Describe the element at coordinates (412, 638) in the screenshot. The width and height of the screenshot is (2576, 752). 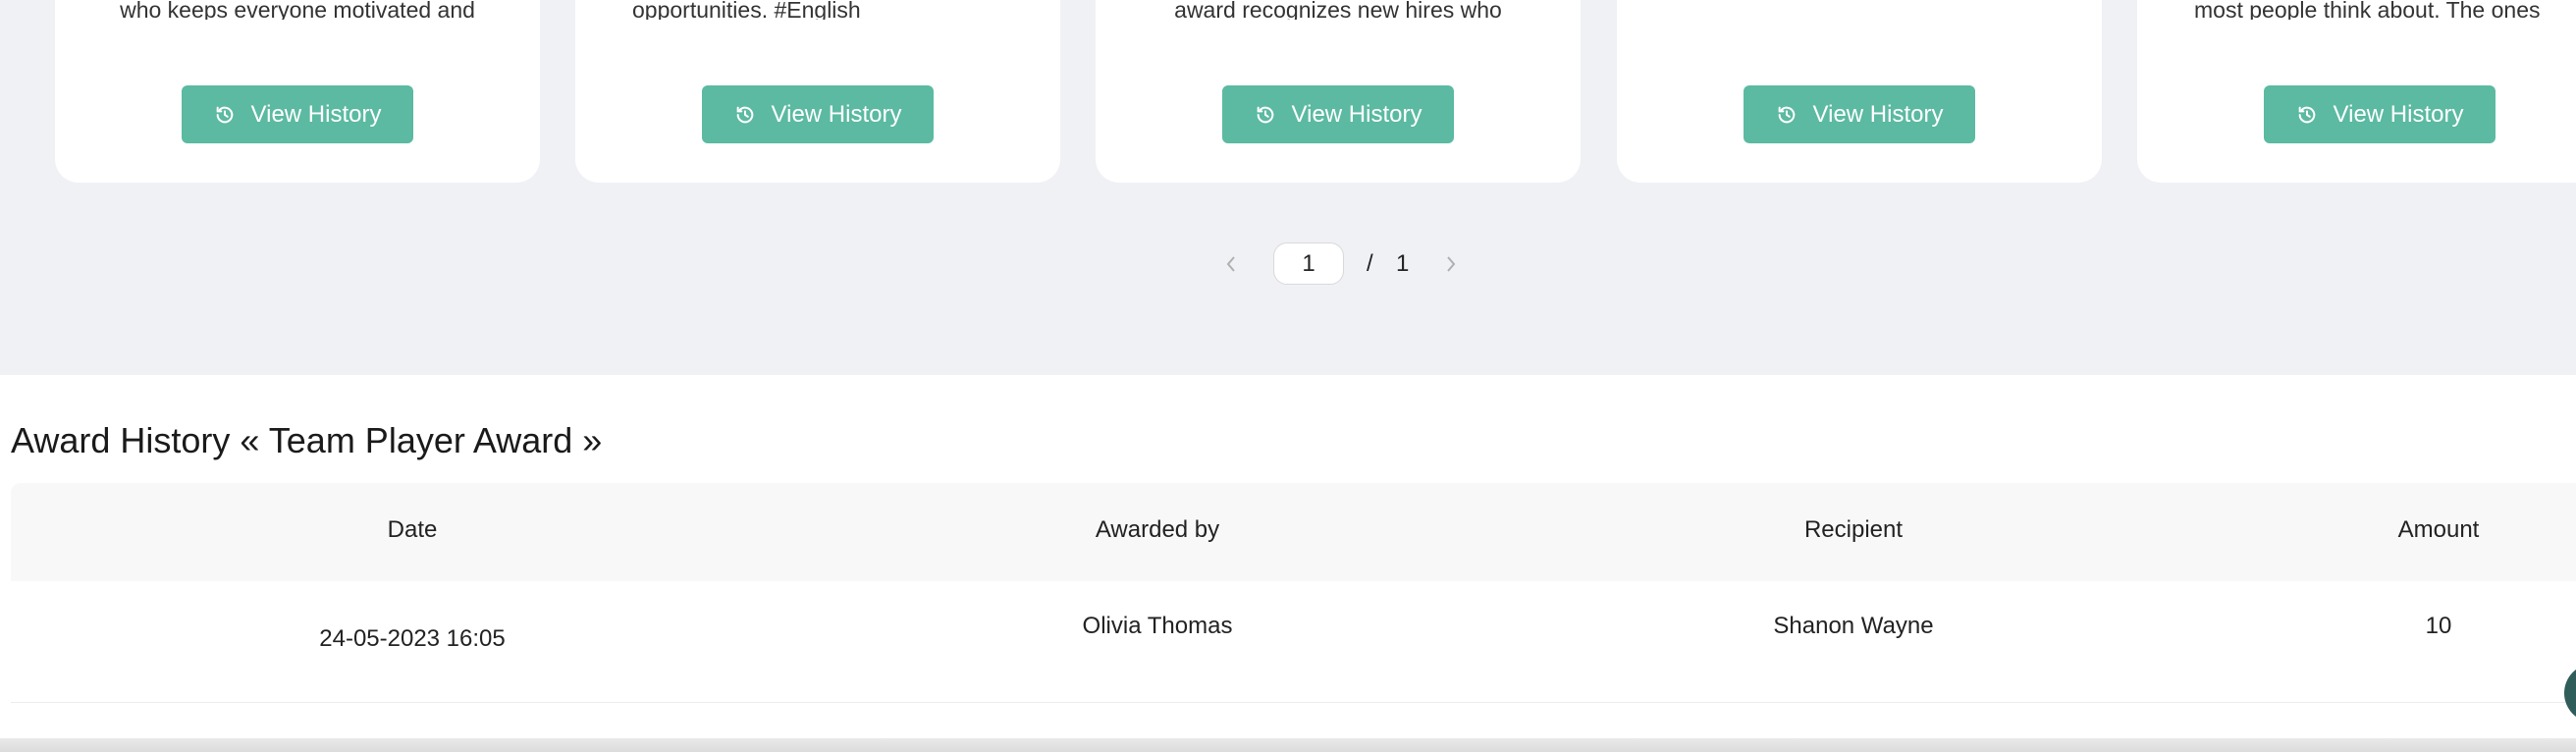
I see `cell-date: 24-05-2023 16:05` at that location.